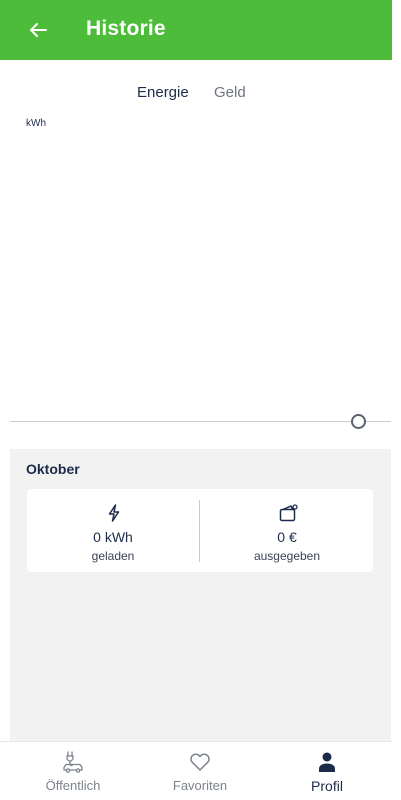  Describe the element at coordinates (114, 513) in the screenshot. I see `lightning-icon` at that location.